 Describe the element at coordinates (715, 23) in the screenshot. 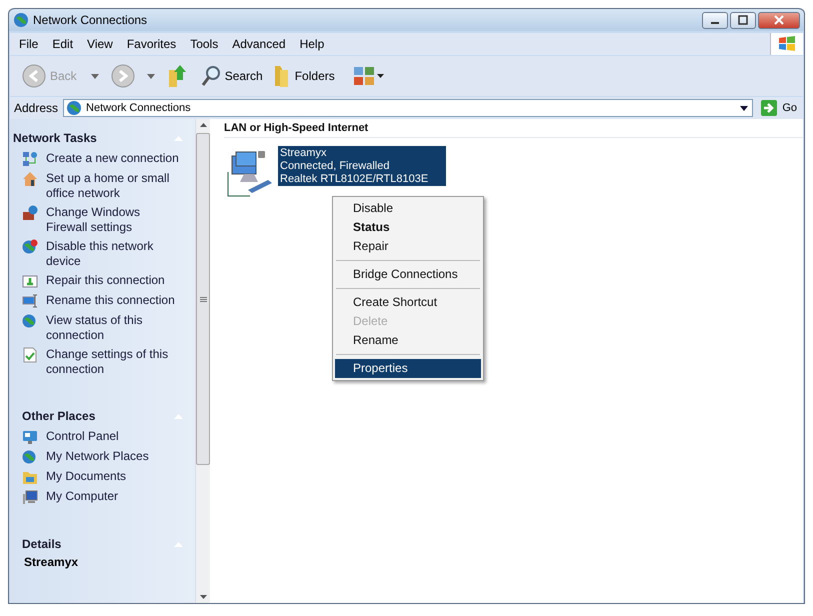

I see `minimize-icon` at that location.